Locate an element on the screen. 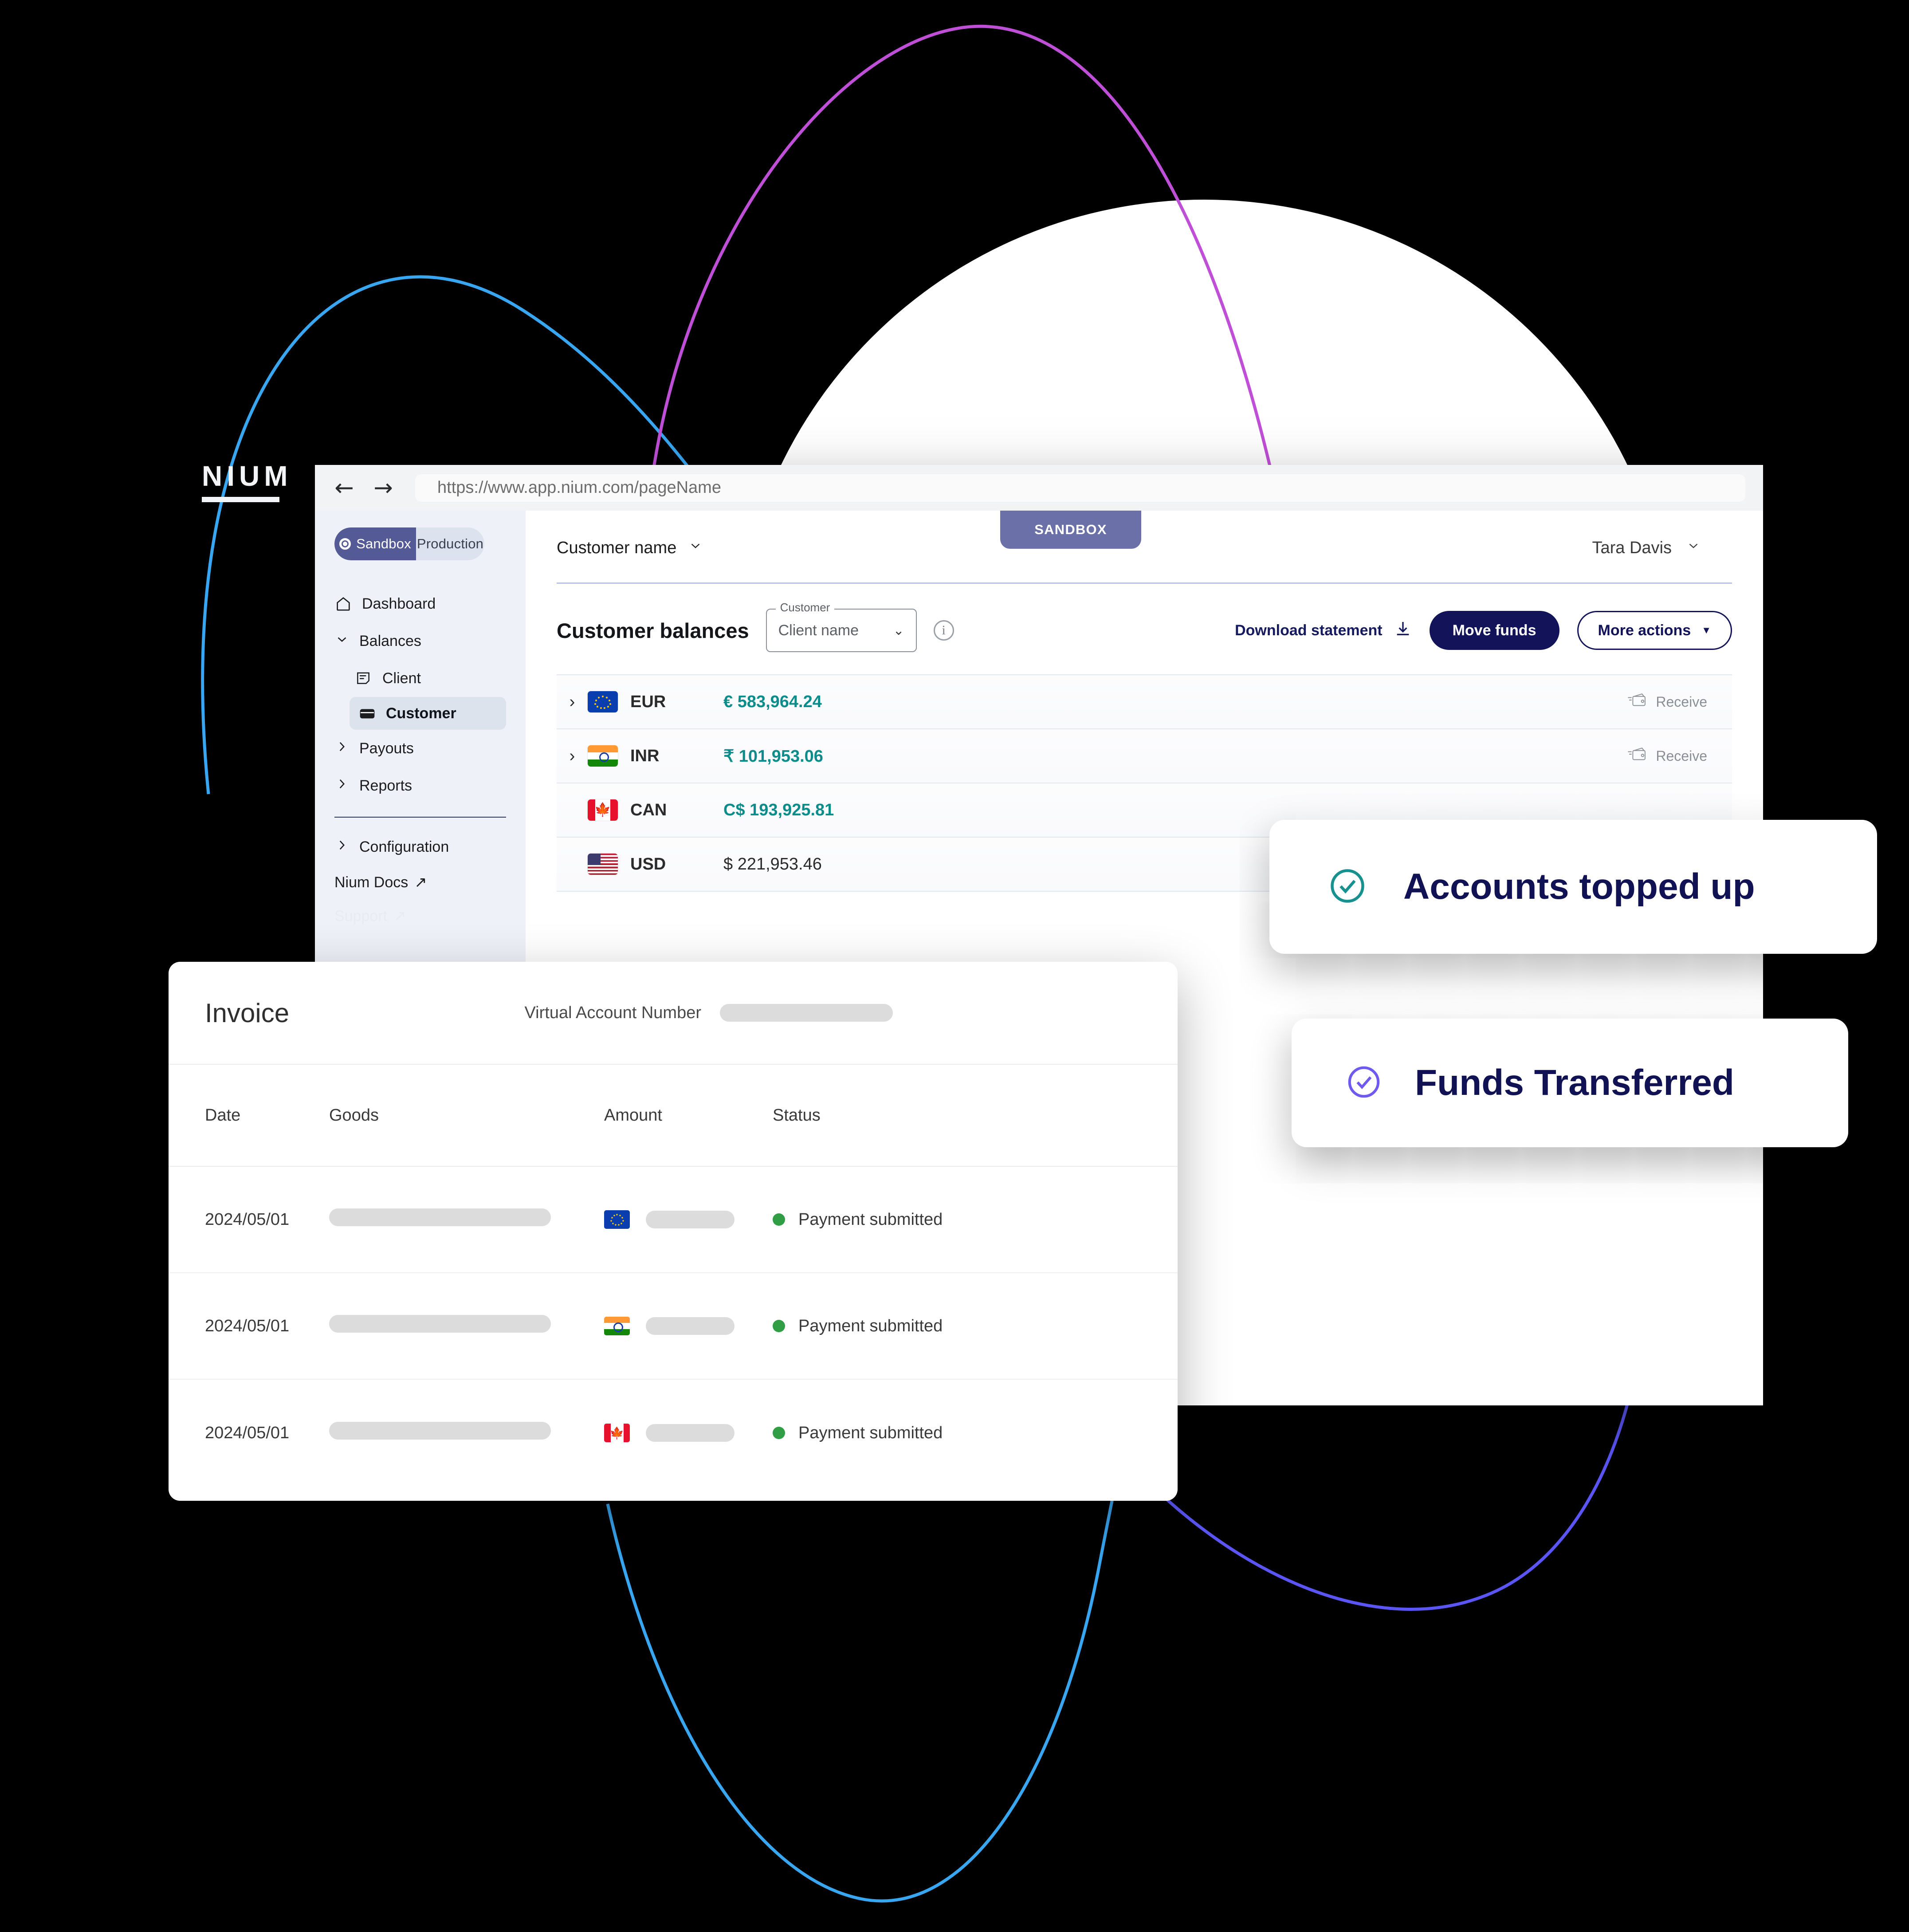  environment-toggle: Sandbox Production is located at coordinates (409, 543).